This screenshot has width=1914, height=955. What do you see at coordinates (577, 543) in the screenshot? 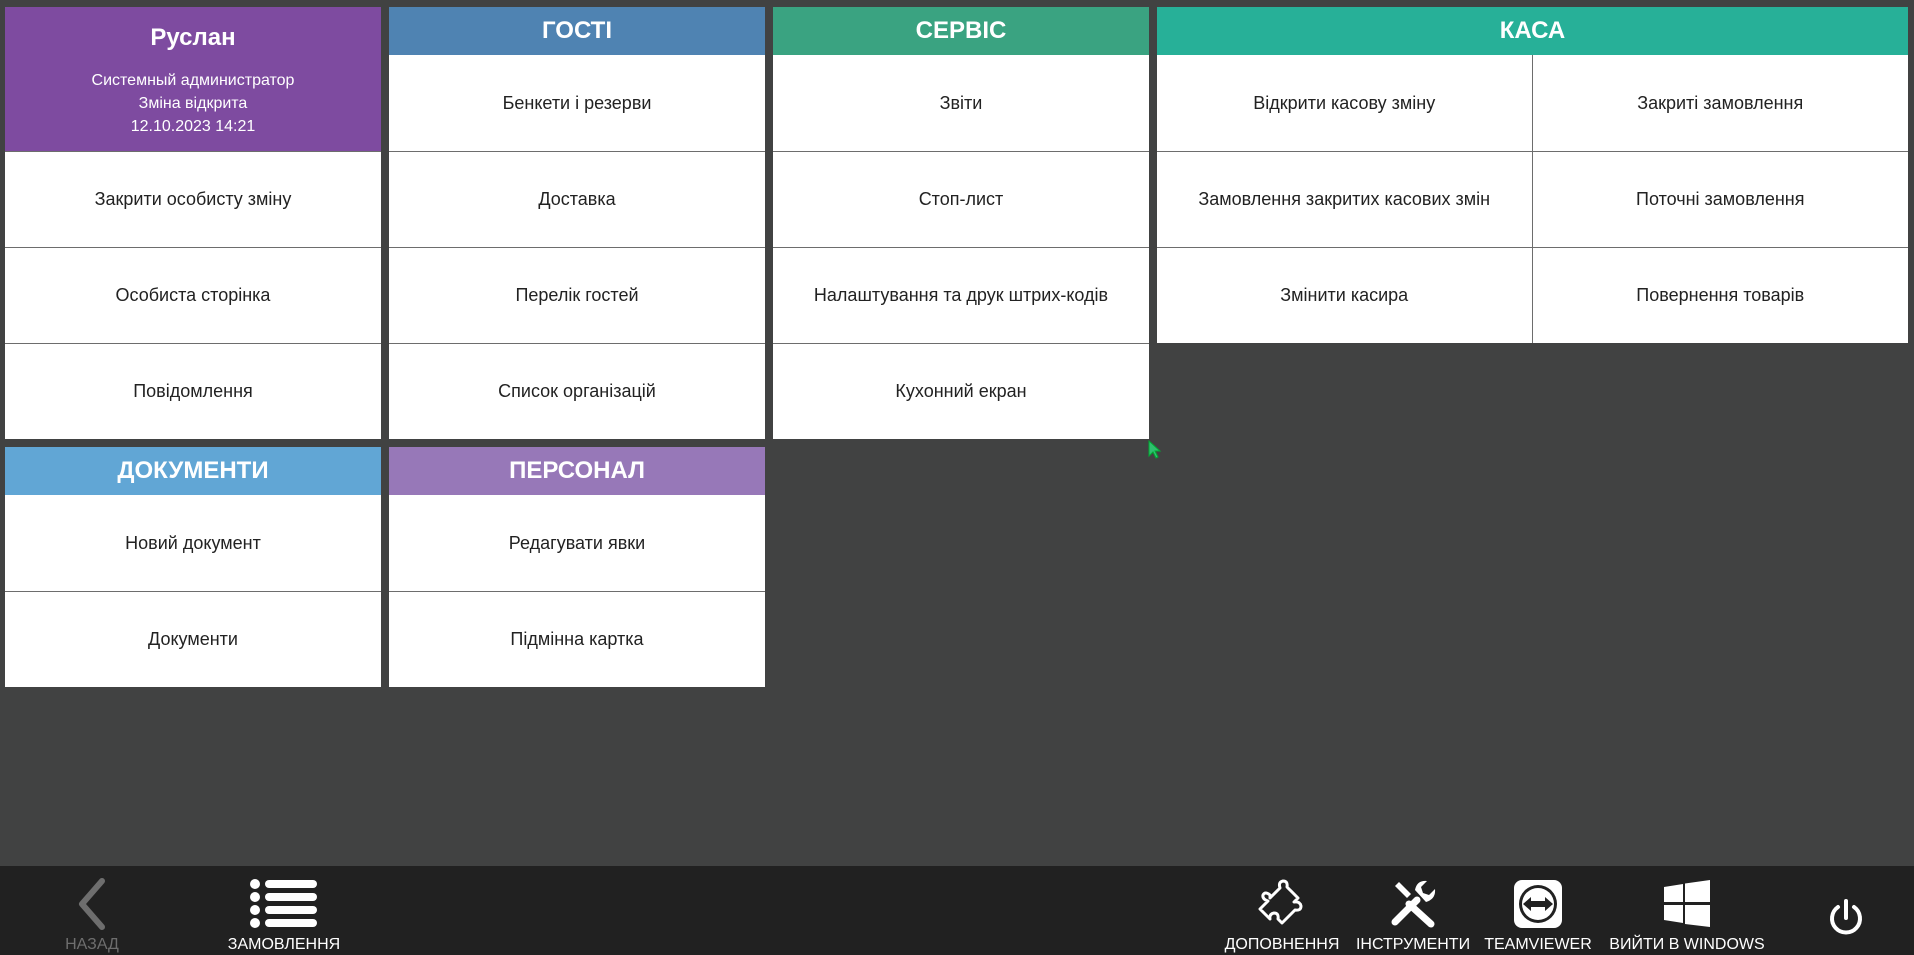
I see `edit-attendance-button: Редагувати явки` at bounding box center [577, 543].